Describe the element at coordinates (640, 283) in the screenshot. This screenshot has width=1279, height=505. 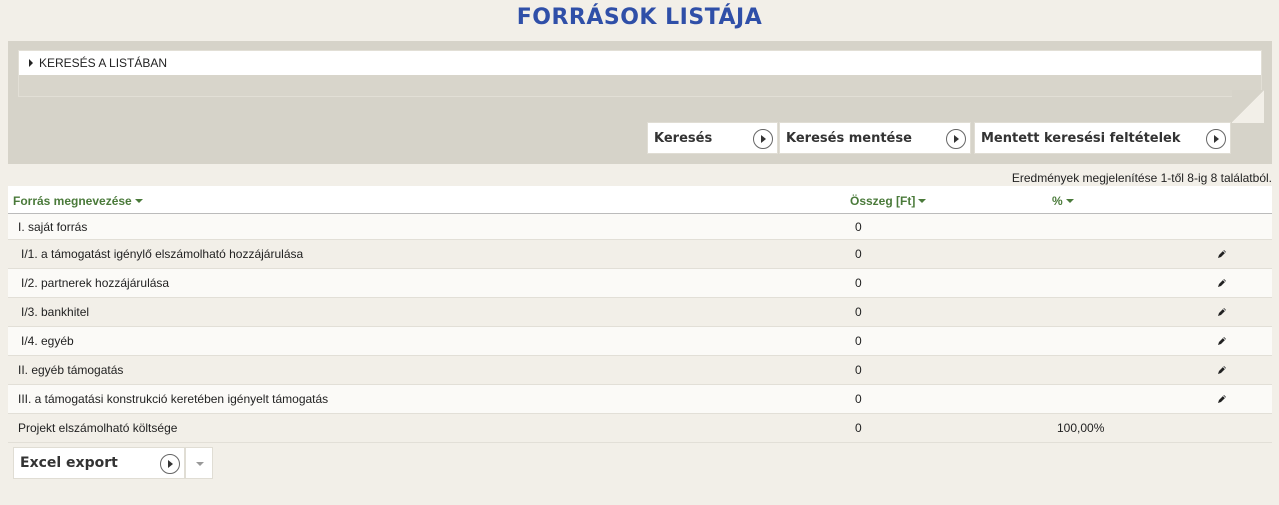
I see `table-row: I/2. partnerek hozzájárulása 0` at that location.